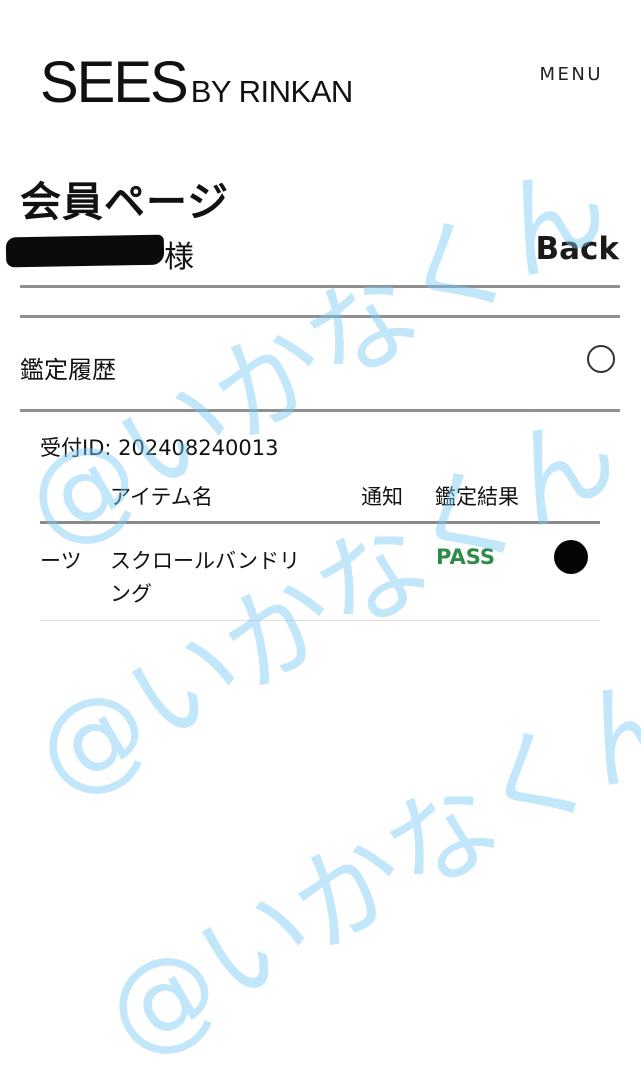 Image resolution: width=641 pixels, height=1080 pixels. What do you see at coordinates (68, 370) in the screenshot?
I see `section-title-appraisal-history: 鑑定履歴` at bounding box center [68, 370].